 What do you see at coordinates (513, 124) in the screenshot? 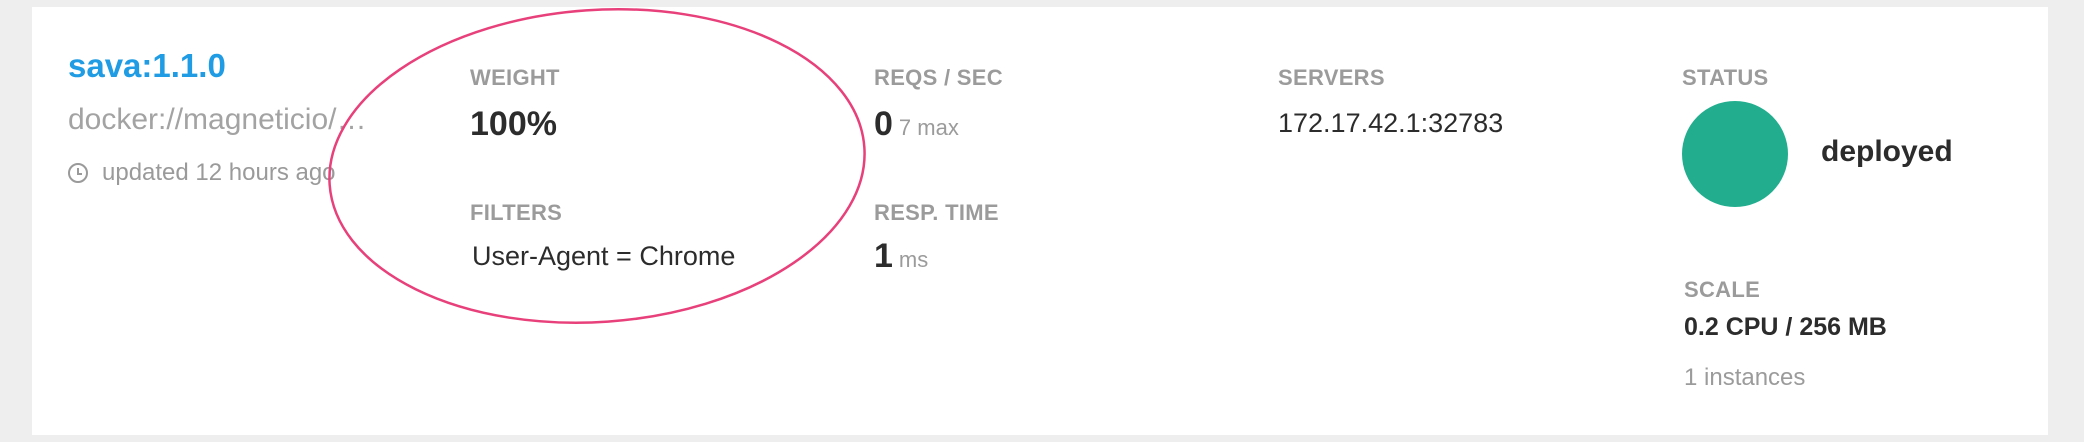
I see `weight-value: 100%` at bounding box center [513, 124].